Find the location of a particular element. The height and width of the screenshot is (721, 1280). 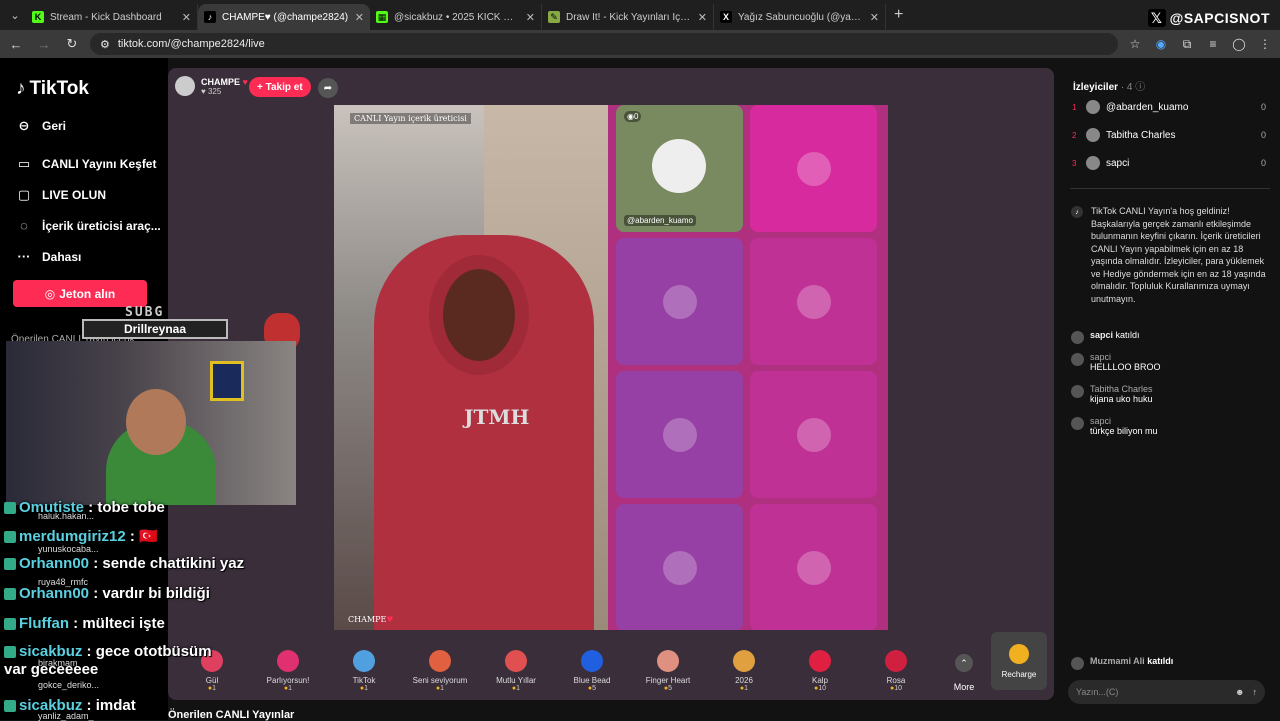

viewer-name: sapci is located at coordinates (1118, 163).